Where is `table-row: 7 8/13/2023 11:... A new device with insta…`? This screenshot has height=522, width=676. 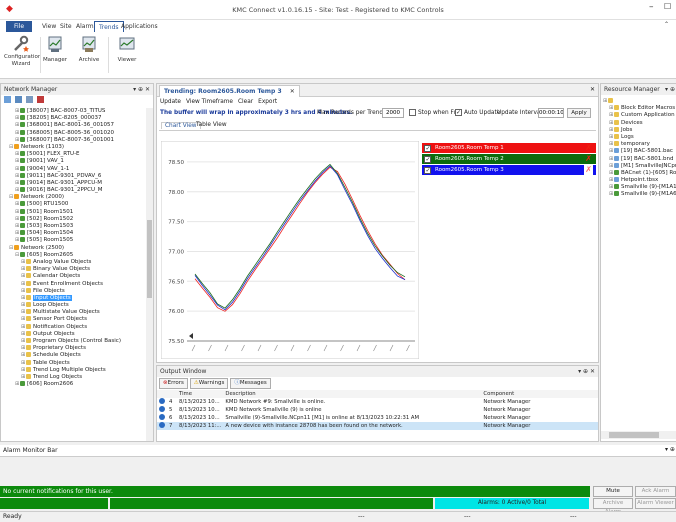 table-row: 7 8/13/2023 11:... A new device with insta… is located at coordinates (377, 426).